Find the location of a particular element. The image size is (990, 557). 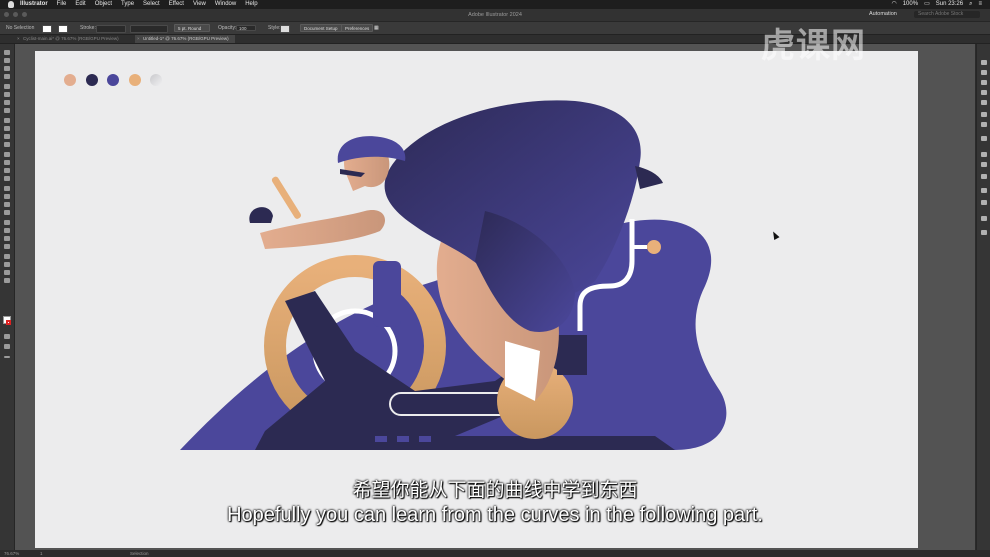

menu-help: Help is located at coordinates (251, 4).